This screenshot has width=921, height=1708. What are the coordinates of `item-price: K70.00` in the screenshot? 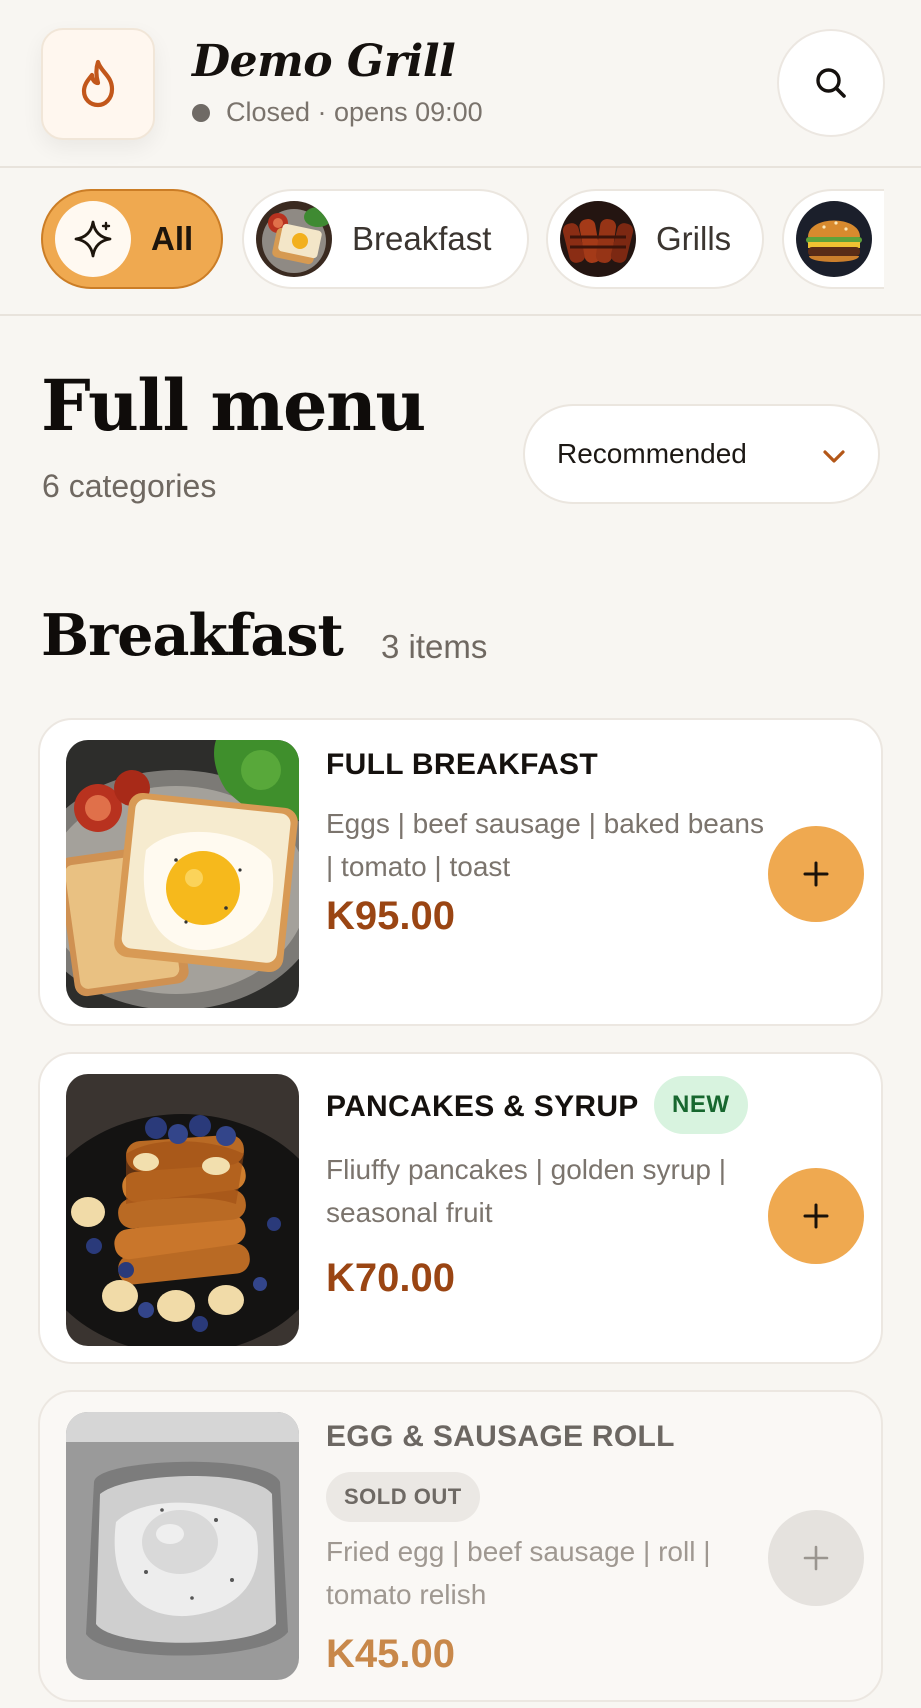 It's located at (390, 1278).